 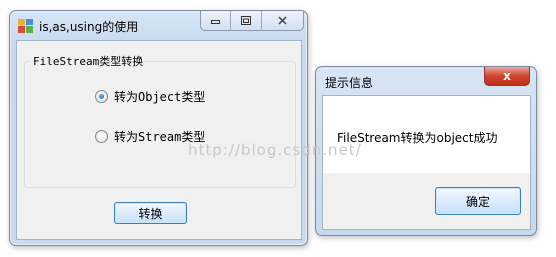 I want to click on minimize-icon, so click(x=216, y=22).